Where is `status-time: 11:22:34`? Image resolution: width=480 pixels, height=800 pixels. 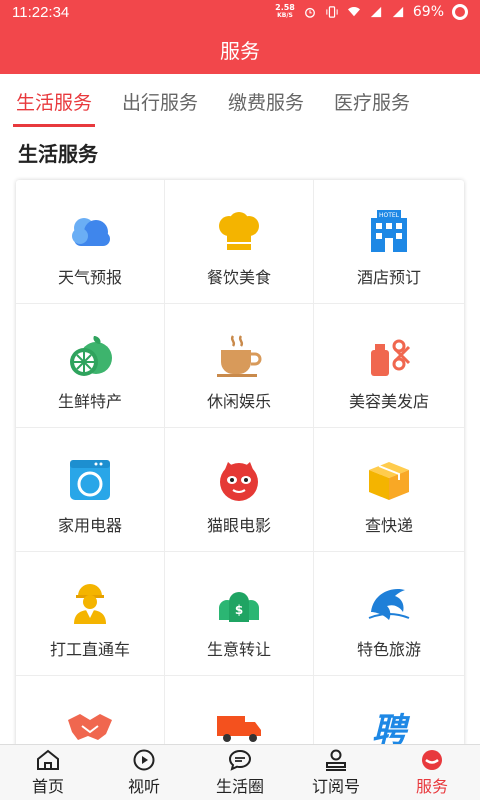
status-time: 11:22:34 is located at coordinates (41, 12).